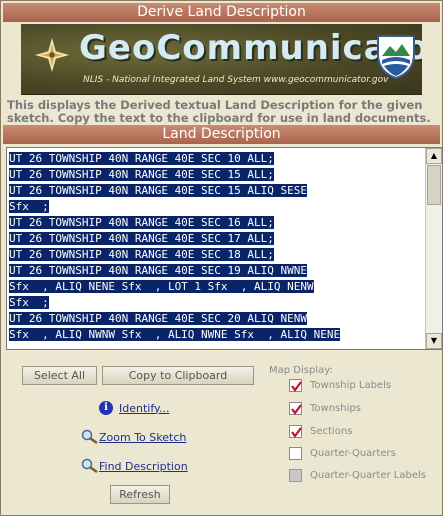 This screenshot has height=516, width=443. I want to click on text-line: UT 26 TOWNSHIP 40N RANGE 40E SEC 15 ALL;, so click(141, 174).